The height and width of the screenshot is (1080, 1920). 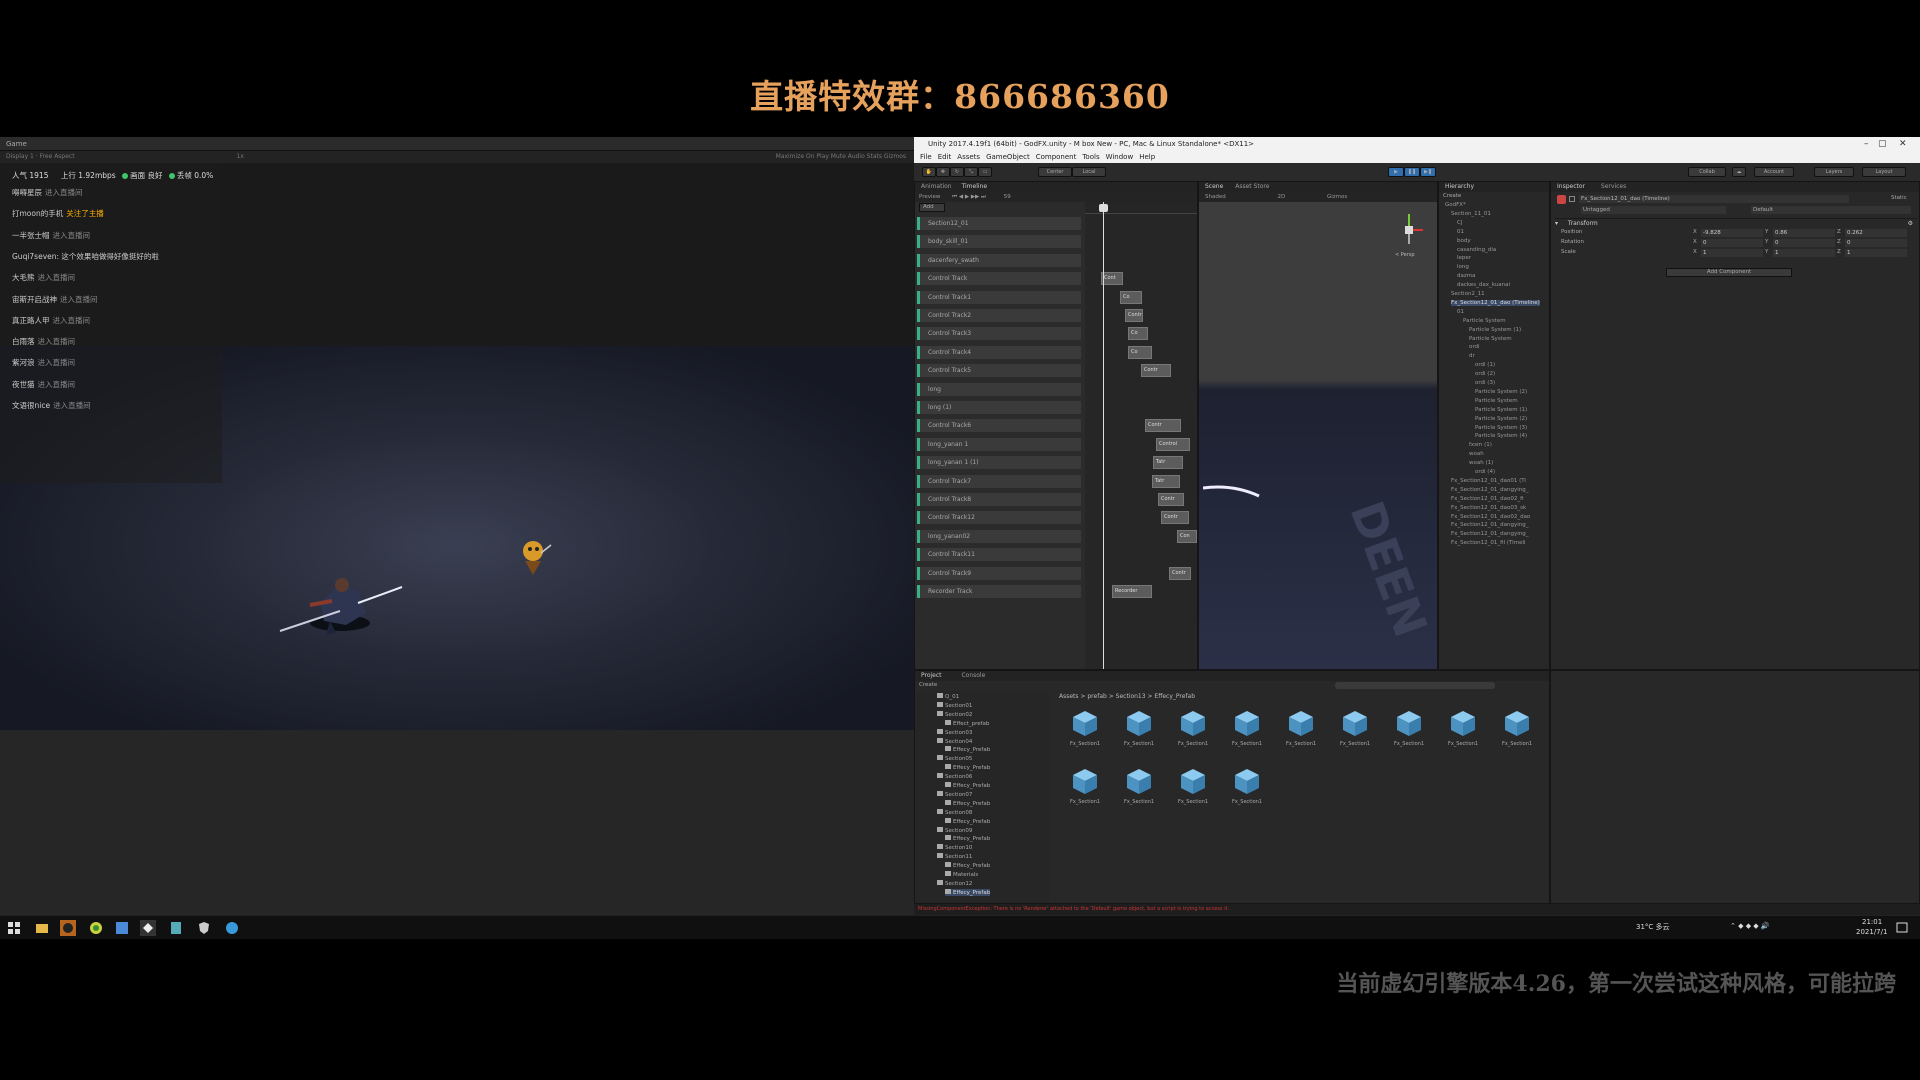 I want to click on timeline-track: dacenfery_swath, so click(x=999, y=260).